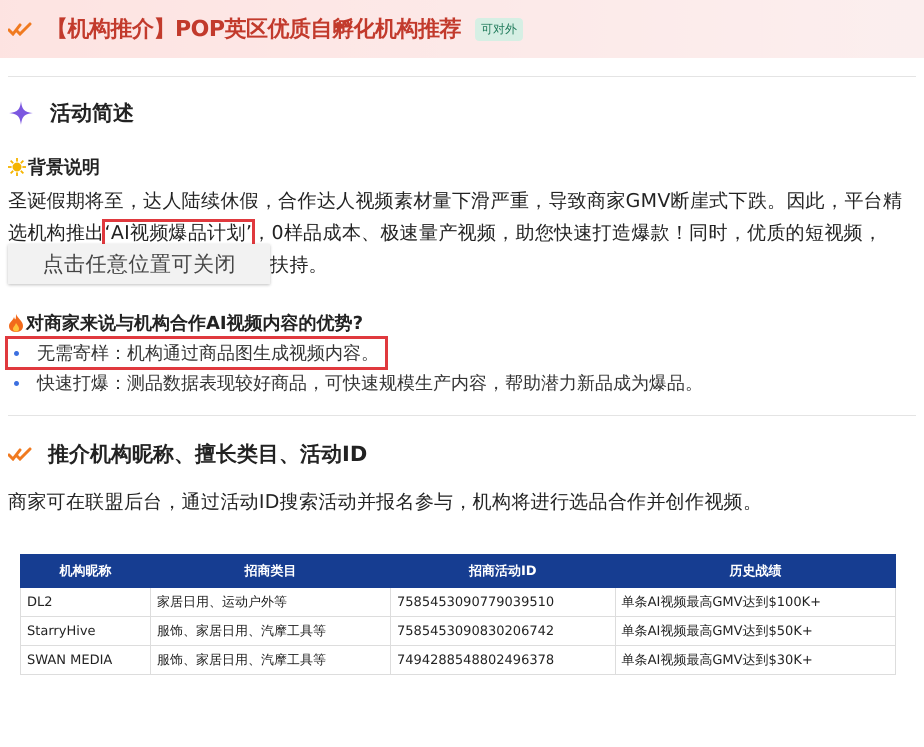 This screenshot has width=924, height=747. What do you see at coordinates (139, 264) in the screenshot?
I see `toast-message: 点击任意位置可关闭` at bounding box center [139, 264].